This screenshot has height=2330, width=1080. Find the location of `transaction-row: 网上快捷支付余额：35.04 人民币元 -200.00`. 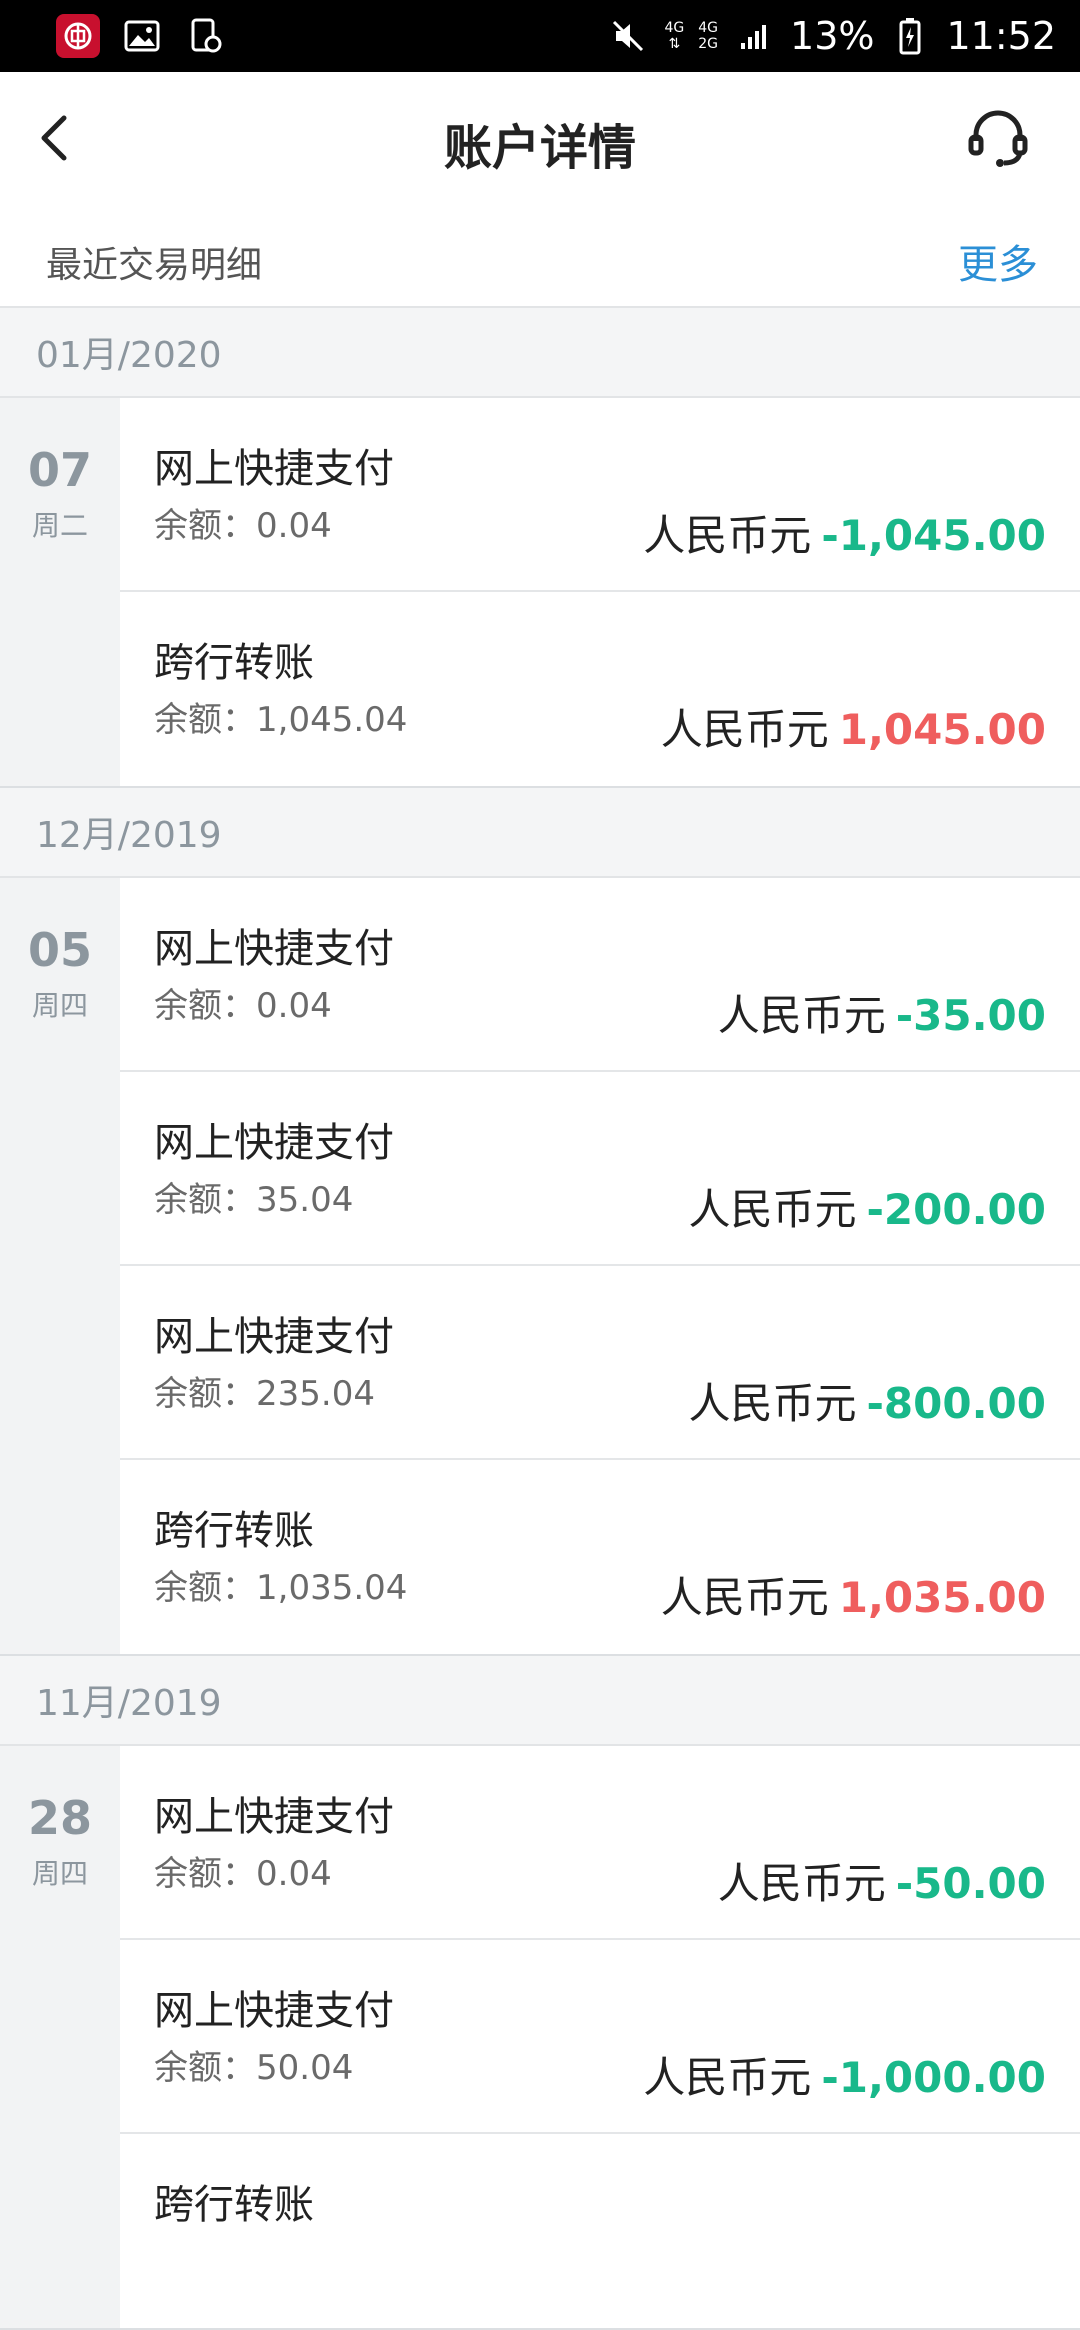

transaction-row: 网上快捷支付余额：35.04 人民币元 -200.00 is located at coordinates (600, 1169).